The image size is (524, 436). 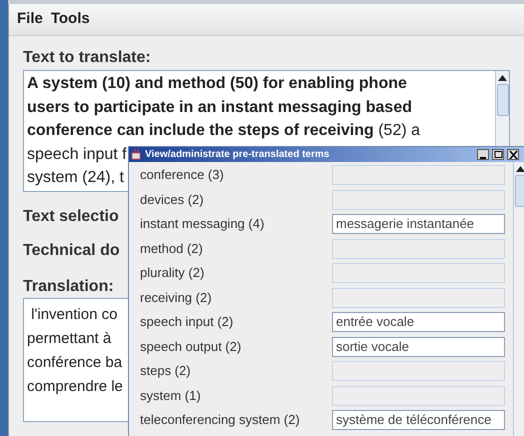 I want to click on translation-field: entrée vocale, so click(x=418, y=322).